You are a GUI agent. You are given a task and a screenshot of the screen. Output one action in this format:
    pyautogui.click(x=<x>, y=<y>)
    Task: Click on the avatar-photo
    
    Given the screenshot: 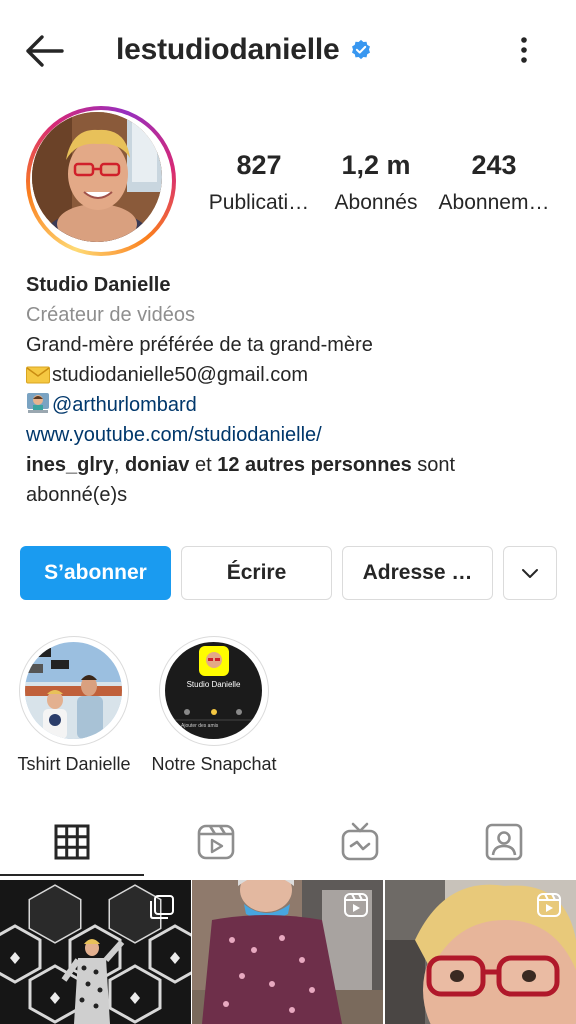 What is the action you would take?
    pyautogui.click(x=97, y=177)
    